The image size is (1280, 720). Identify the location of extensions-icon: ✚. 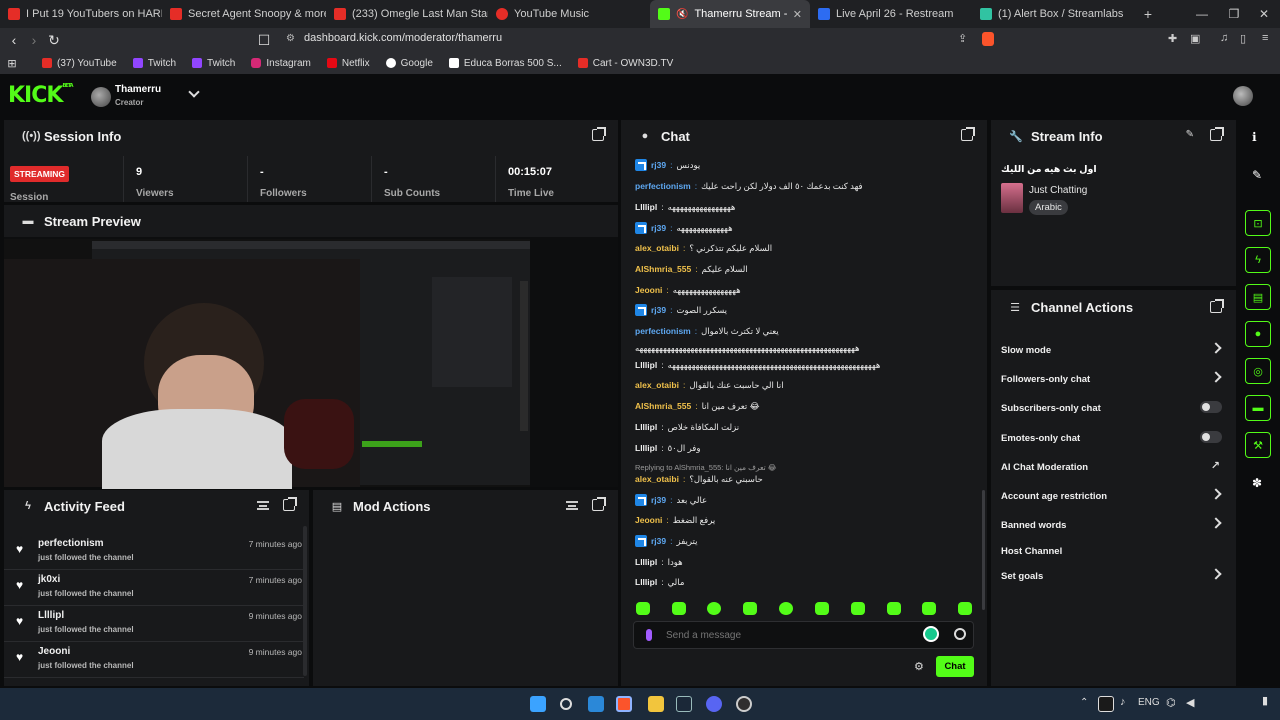
(1172, 38).